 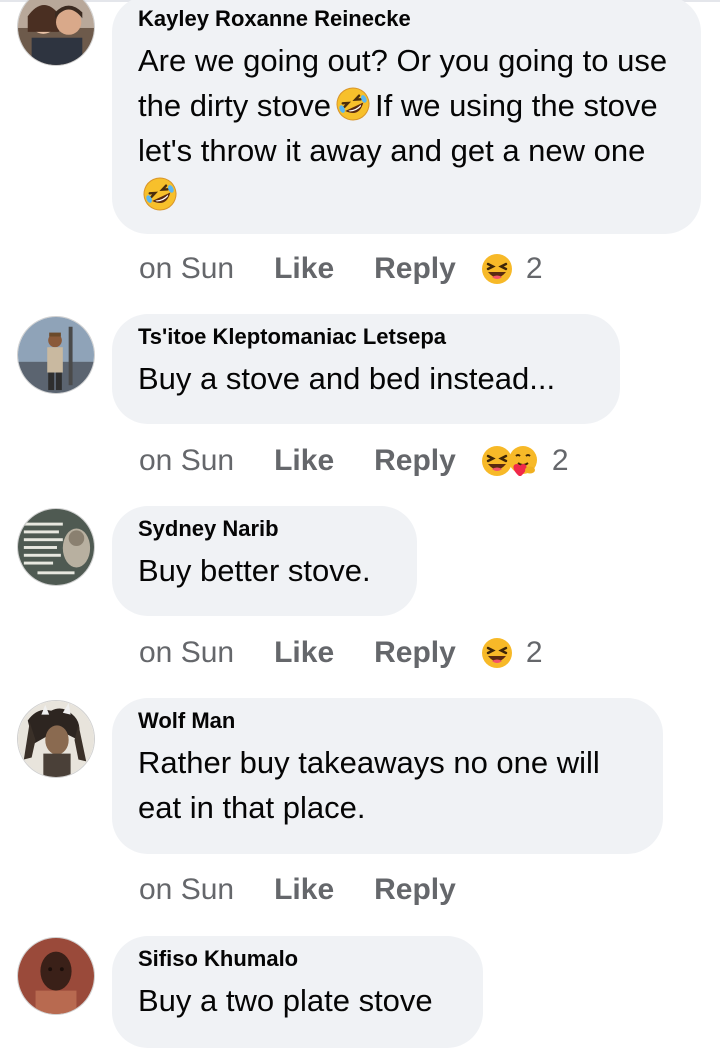 I want to click on comment-author: Ts'itoe Kleptomaniac Letsepa, so click(x=366, y=337).